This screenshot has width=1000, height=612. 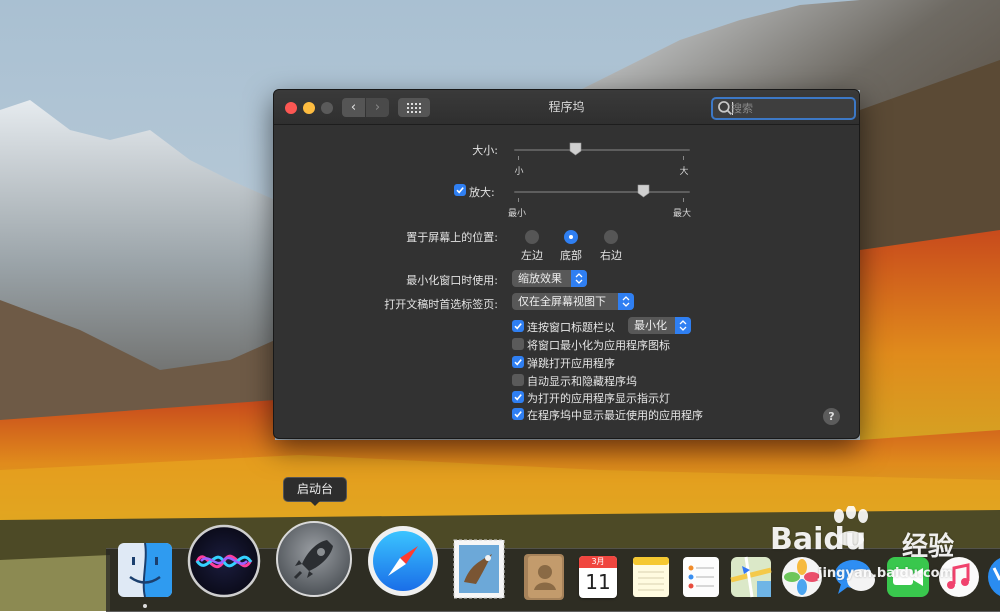 I want to click on mail-icon, so click(x=479, y=569).